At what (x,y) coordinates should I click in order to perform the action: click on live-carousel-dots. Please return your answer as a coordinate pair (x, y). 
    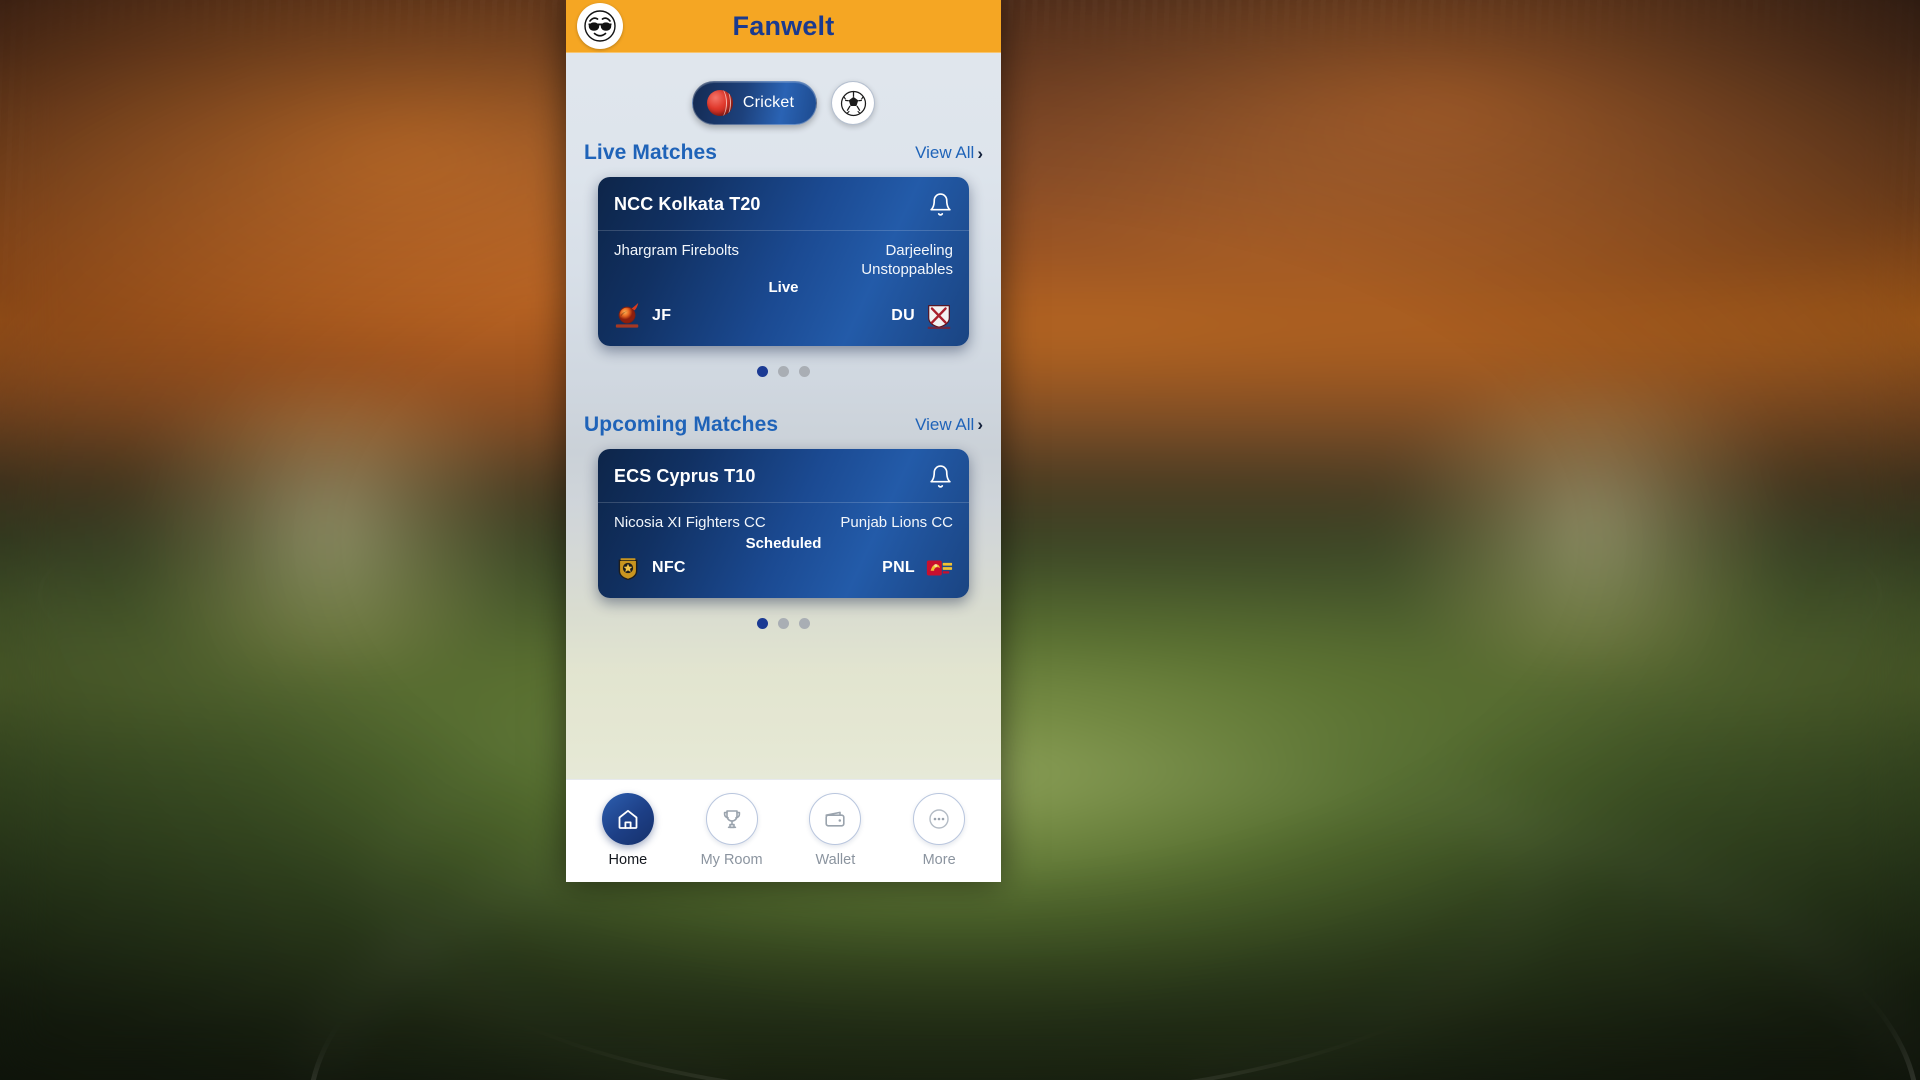
    Looking at the image, I should click on (783, 366).